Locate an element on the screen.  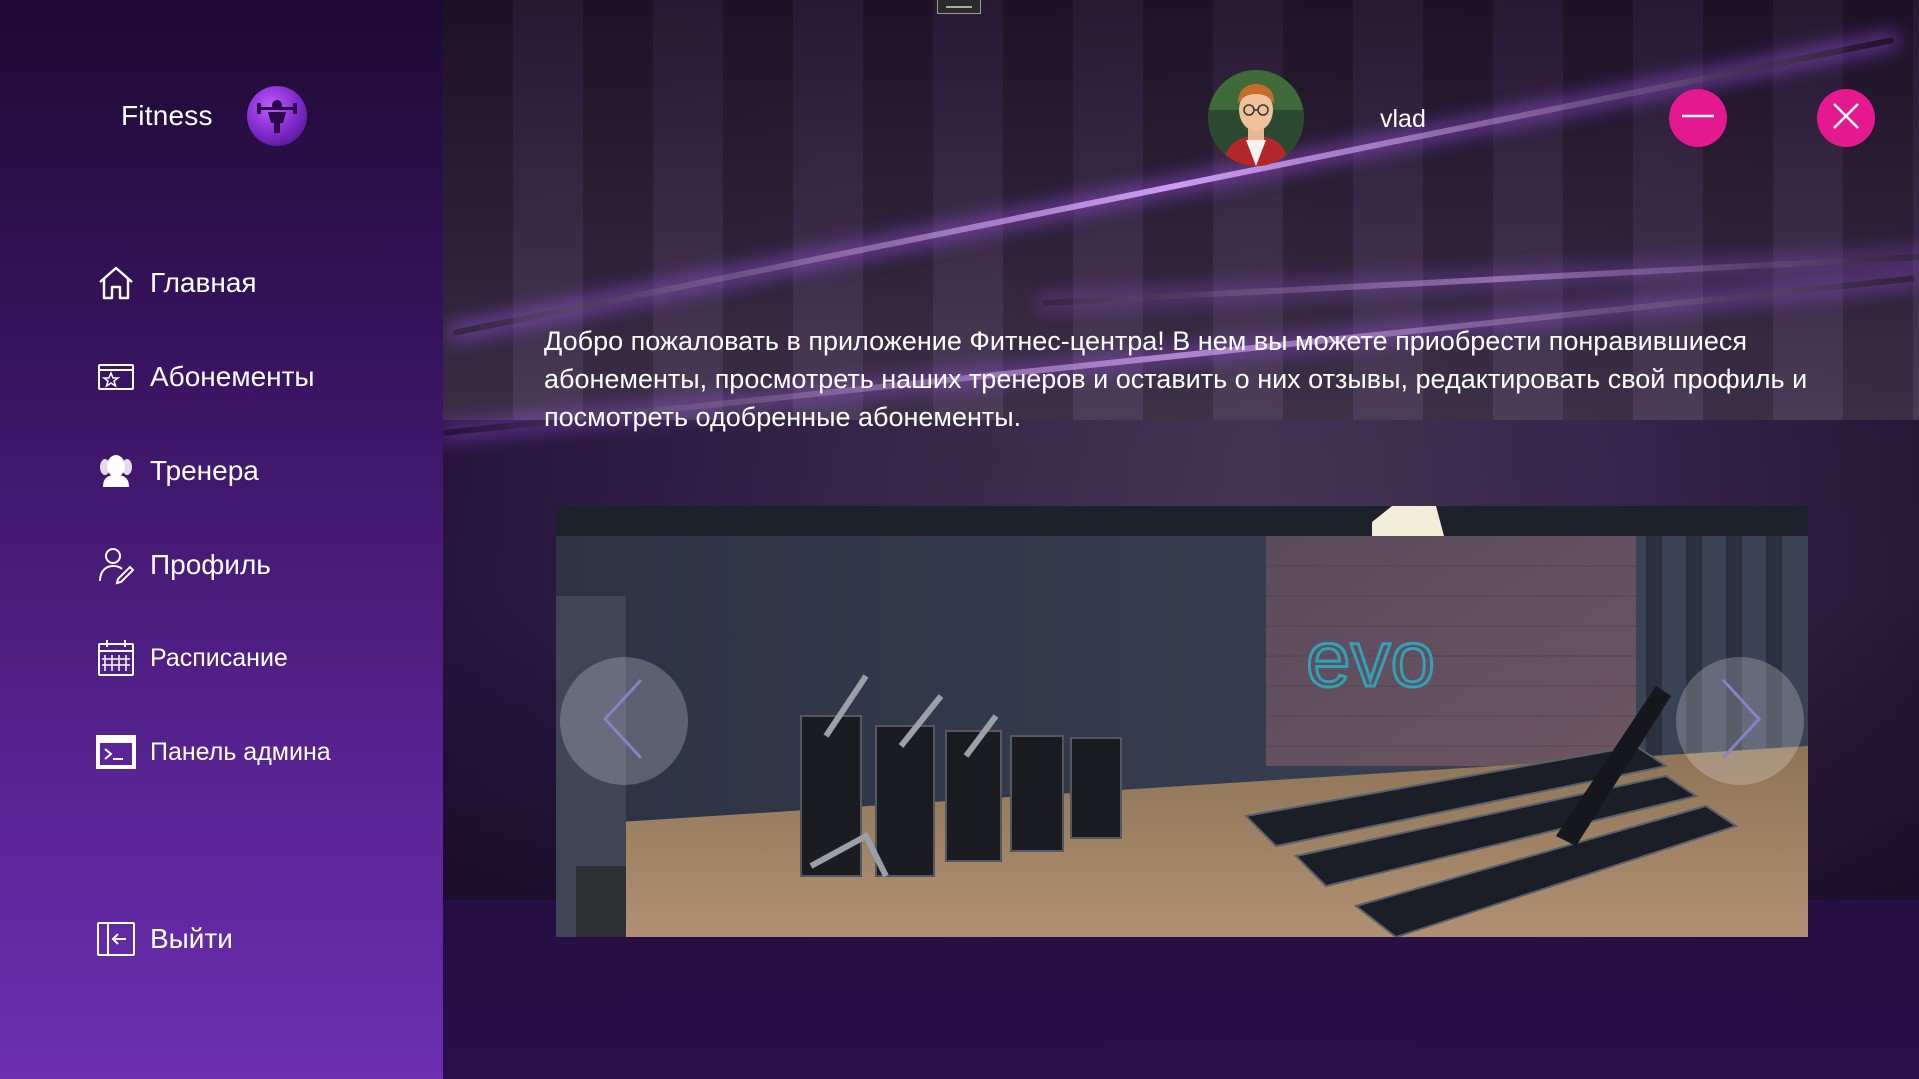
minimize-button is located at coordinates (1698, 118).